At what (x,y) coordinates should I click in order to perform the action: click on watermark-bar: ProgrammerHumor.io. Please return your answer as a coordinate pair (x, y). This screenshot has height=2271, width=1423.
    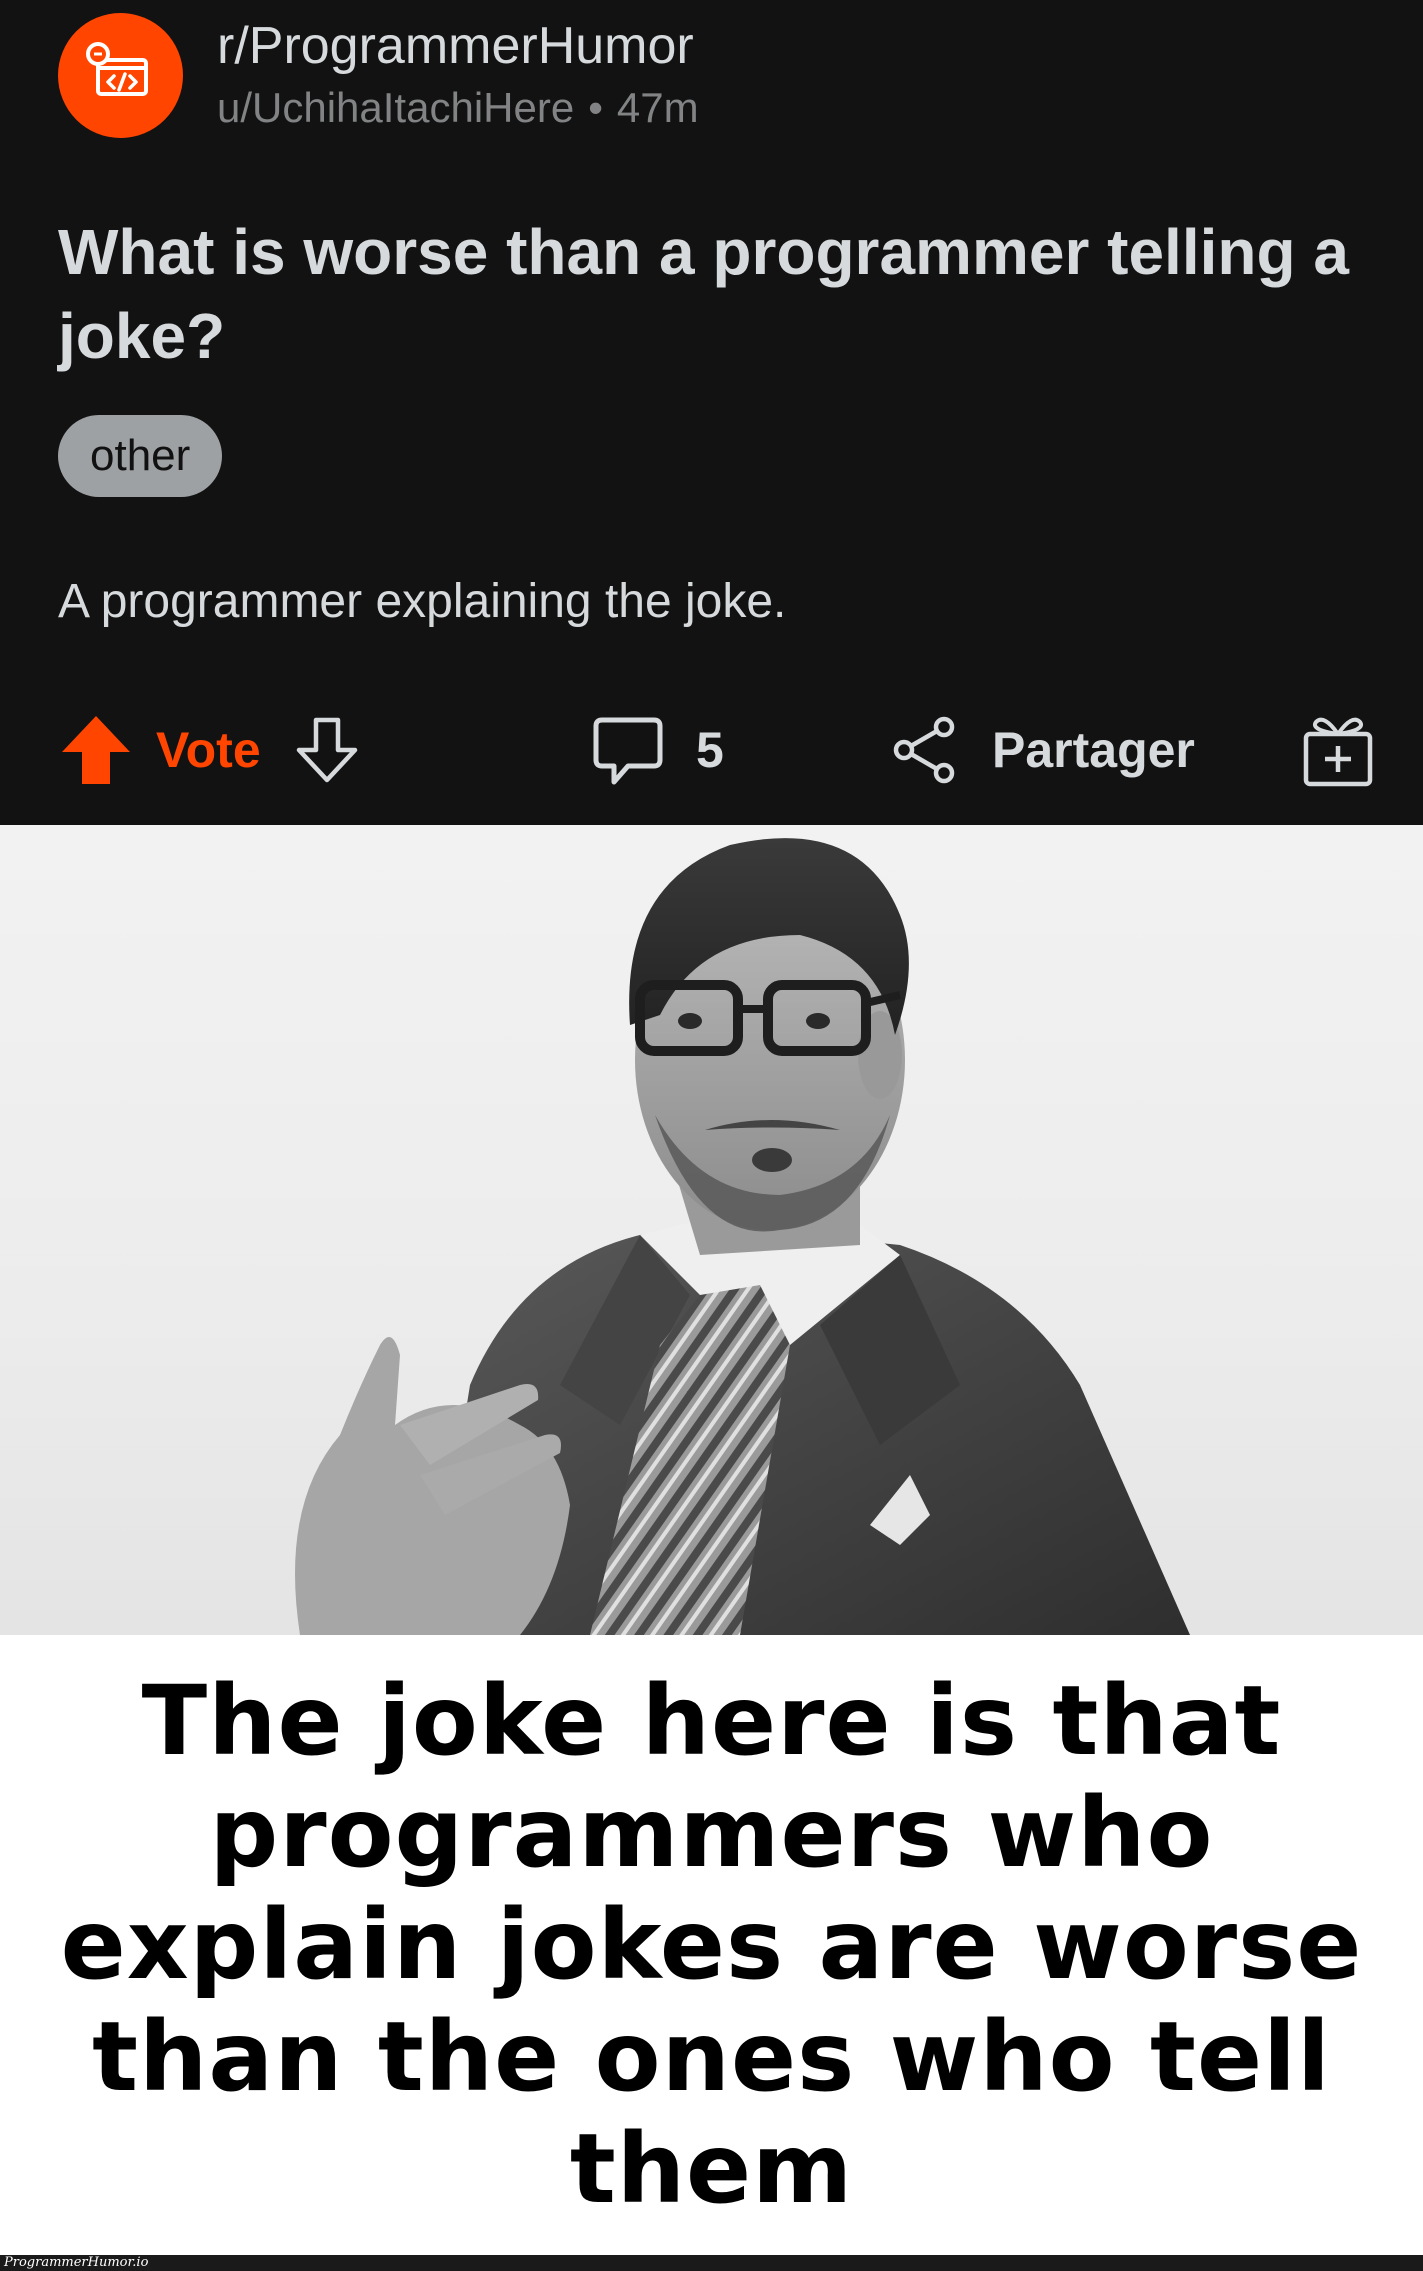
    Looking at the image, I should click on (711, 2263).